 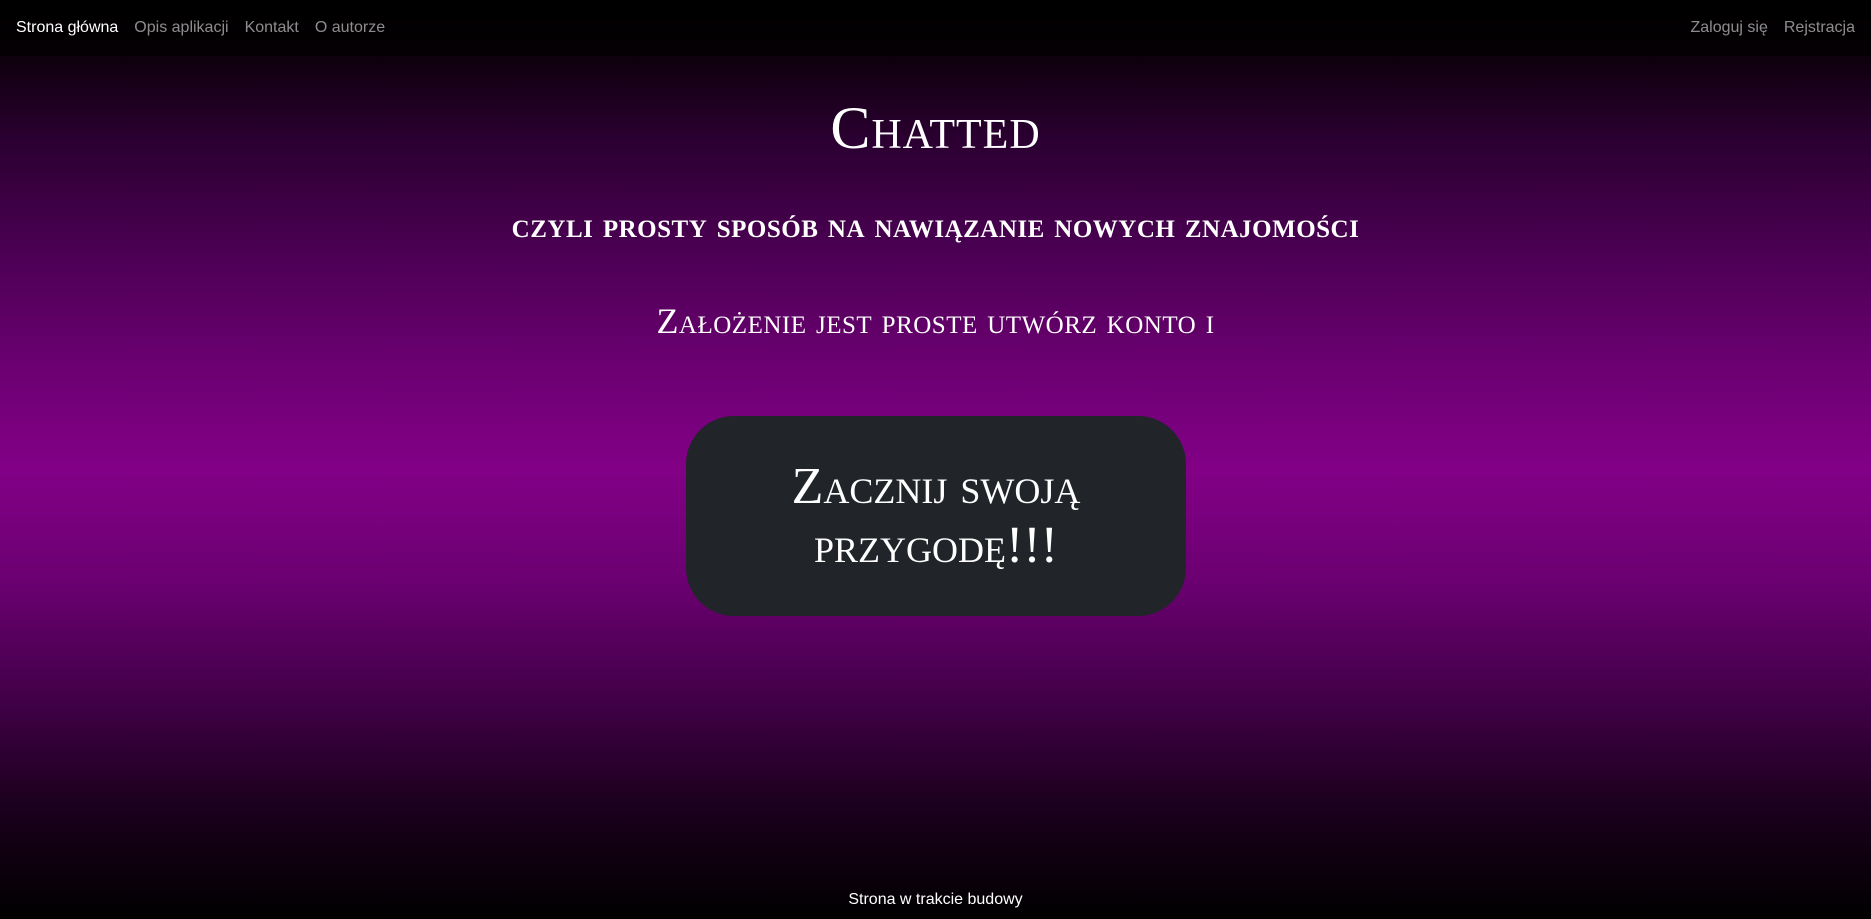 I want to click on hero-text: Założenie jest proste utwórz konto i, so click(x=935, y=321).